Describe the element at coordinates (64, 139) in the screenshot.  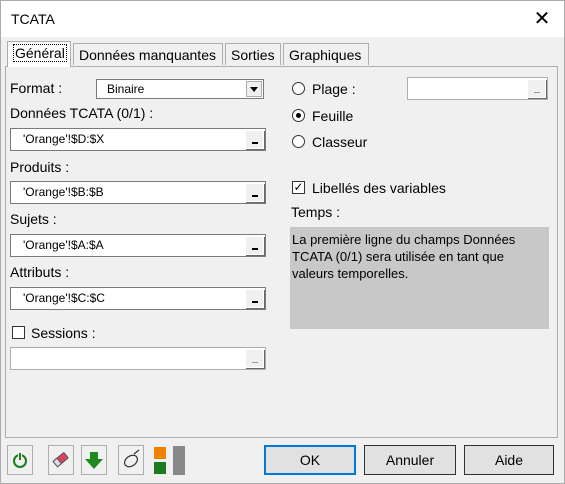
I see `data-range-value: 'Orange'!$D:$X` at that location.